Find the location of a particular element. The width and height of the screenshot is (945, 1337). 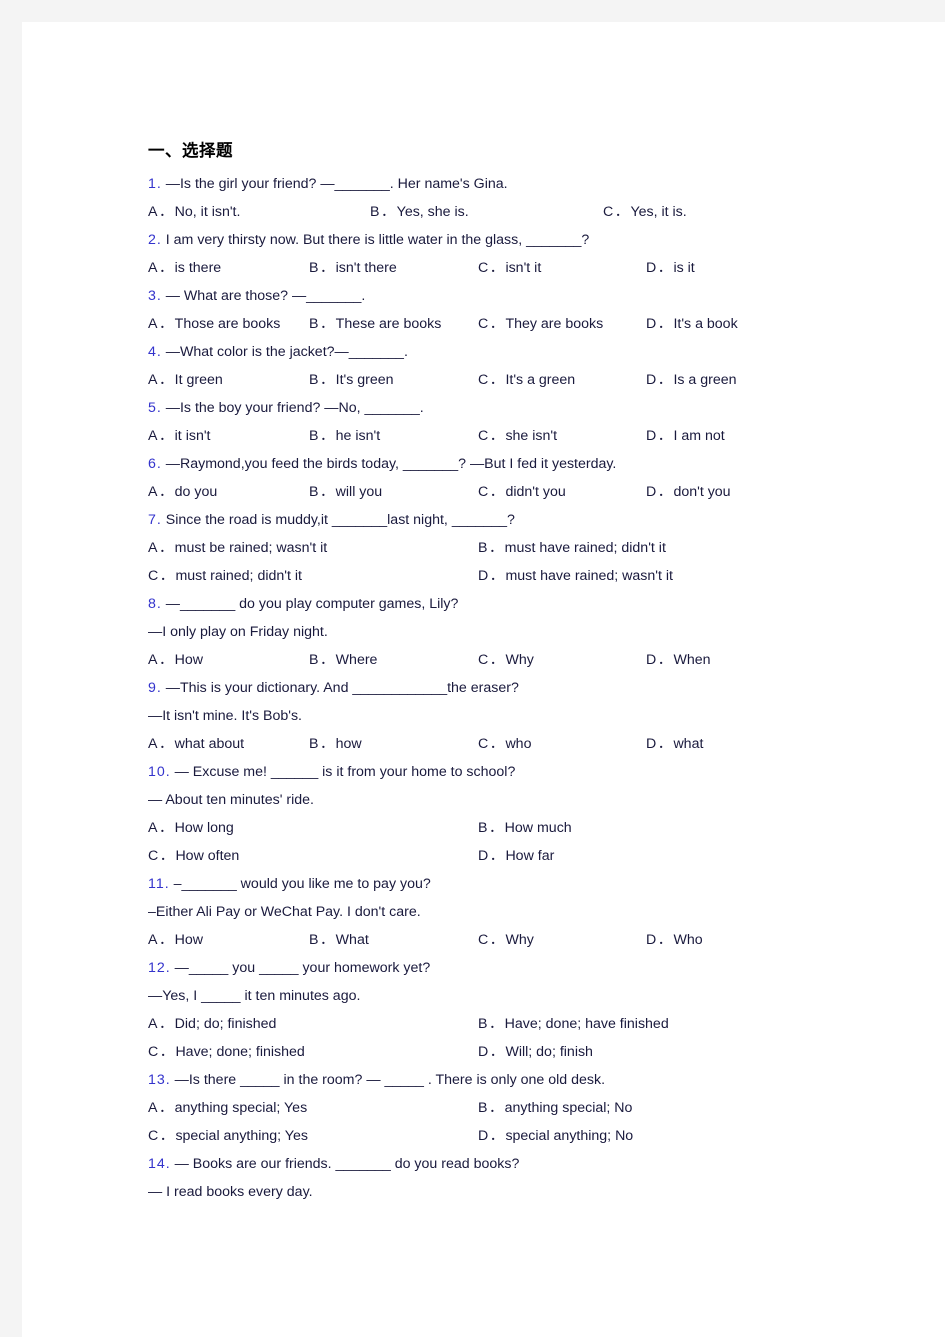

answer-option: A．Those are books is located at coordinates (214, 324).